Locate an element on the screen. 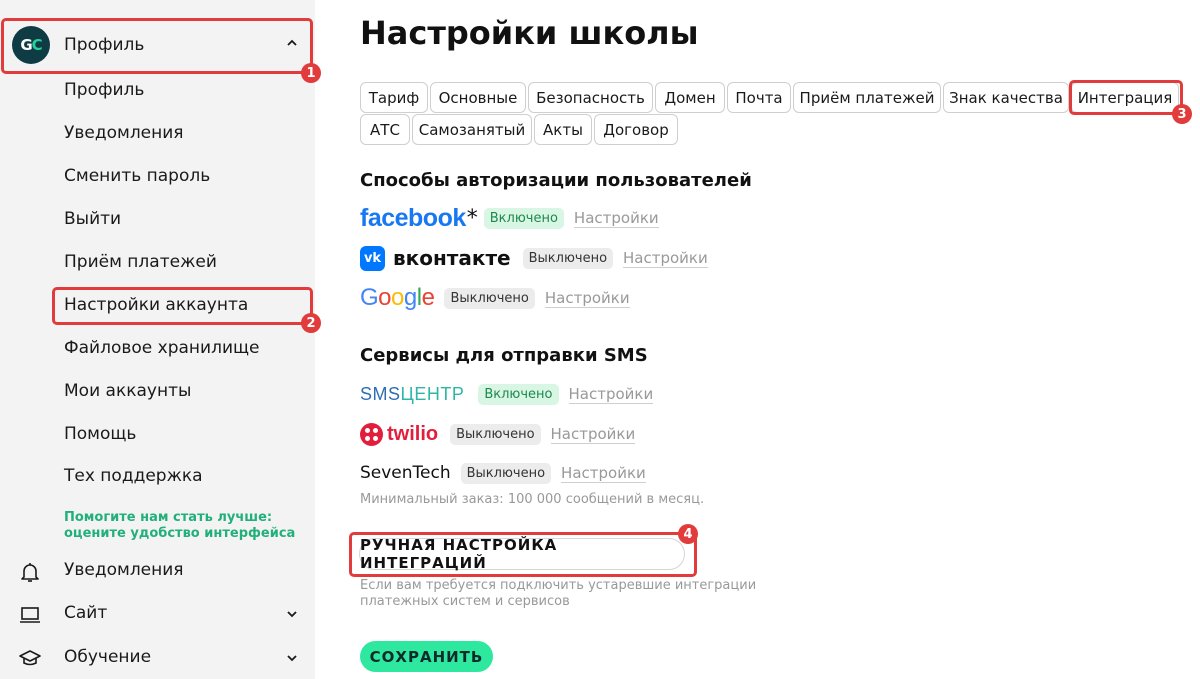 The width and height of the screenshot is (1200, 679). tab-domain: Домен is located at coordinates (690, 97).